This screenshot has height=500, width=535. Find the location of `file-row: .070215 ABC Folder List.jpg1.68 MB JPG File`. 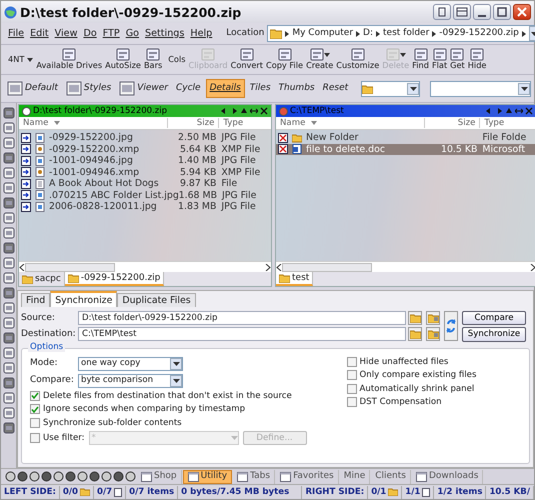

file-row: .070215 ABC Folder List.jpg1.68 MB JPG File is located at coordinates (145, 195).